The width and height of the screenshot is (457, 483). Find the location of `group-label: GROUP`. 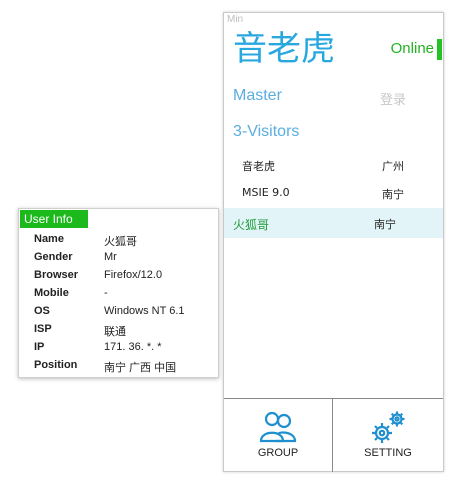

group-label: GROUP is located at coordinates (278, 453).